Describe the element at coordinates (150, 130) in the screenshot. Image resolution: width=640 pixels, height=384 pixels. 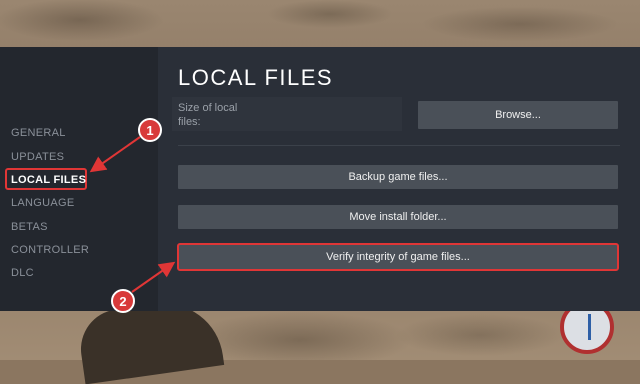
I see `callout-1-badge: 1` at that location.